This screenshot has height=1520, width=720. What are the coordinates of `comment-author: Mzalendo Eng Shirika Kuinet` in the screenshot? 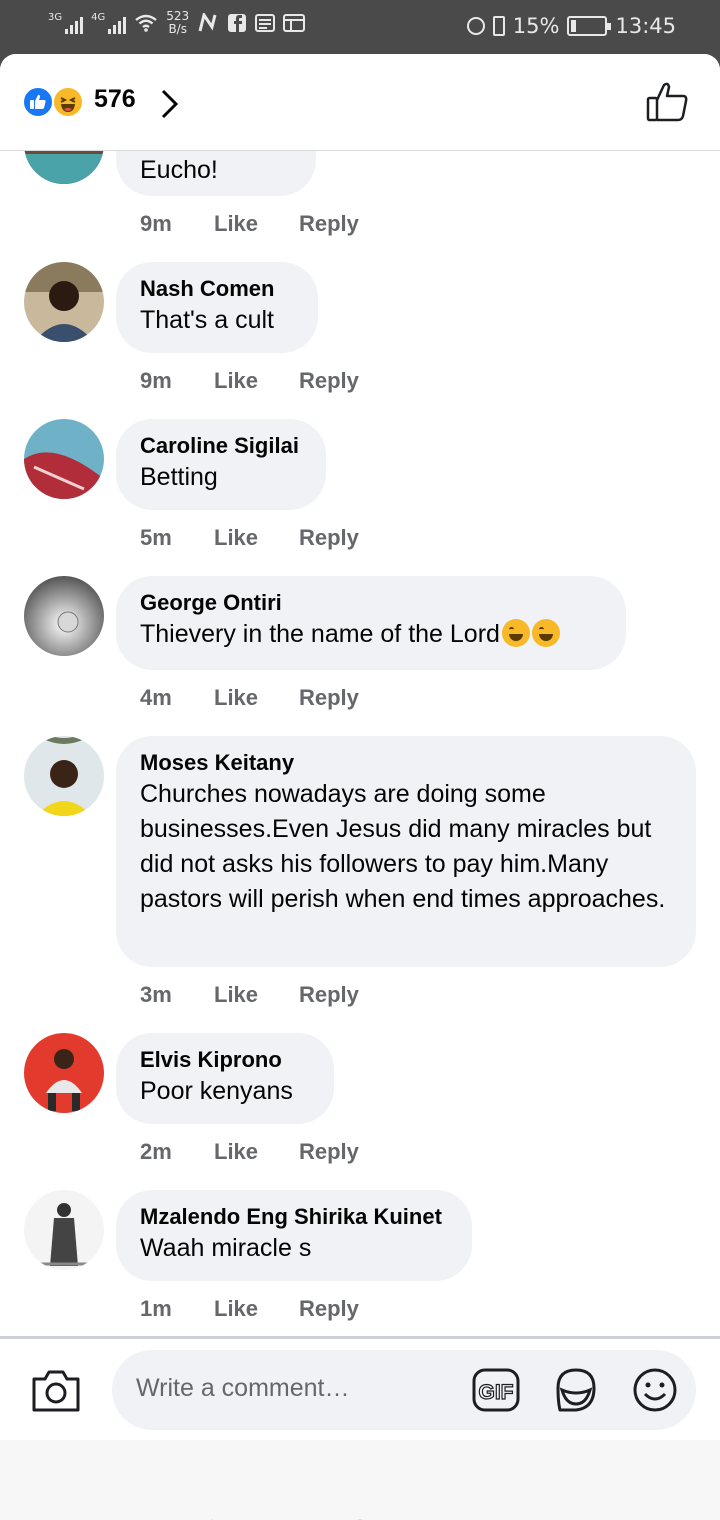 It's located at (294, 1217).